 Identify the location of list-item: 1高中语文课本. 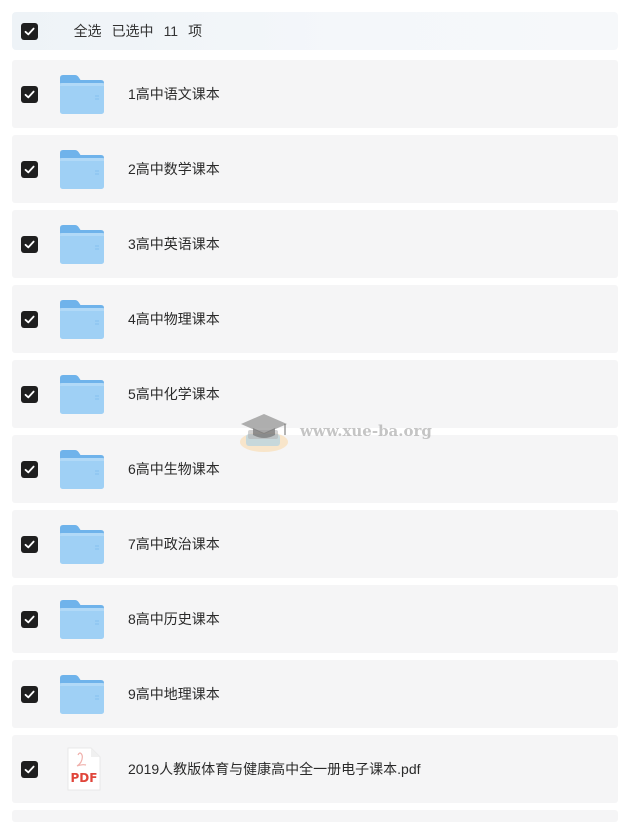
(315, 94).